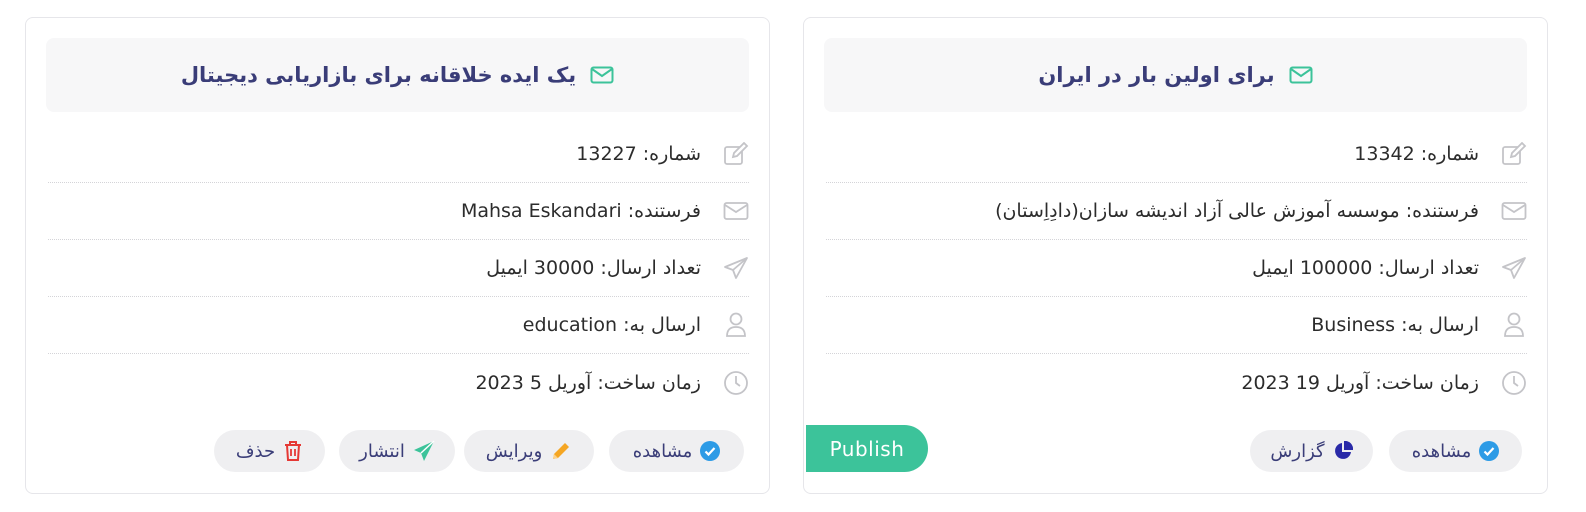 Image resolution: width=1586 pixels, height=512 pixels. I want to click on card-title: برای اولین بار در ایران, so click(1156, 75).